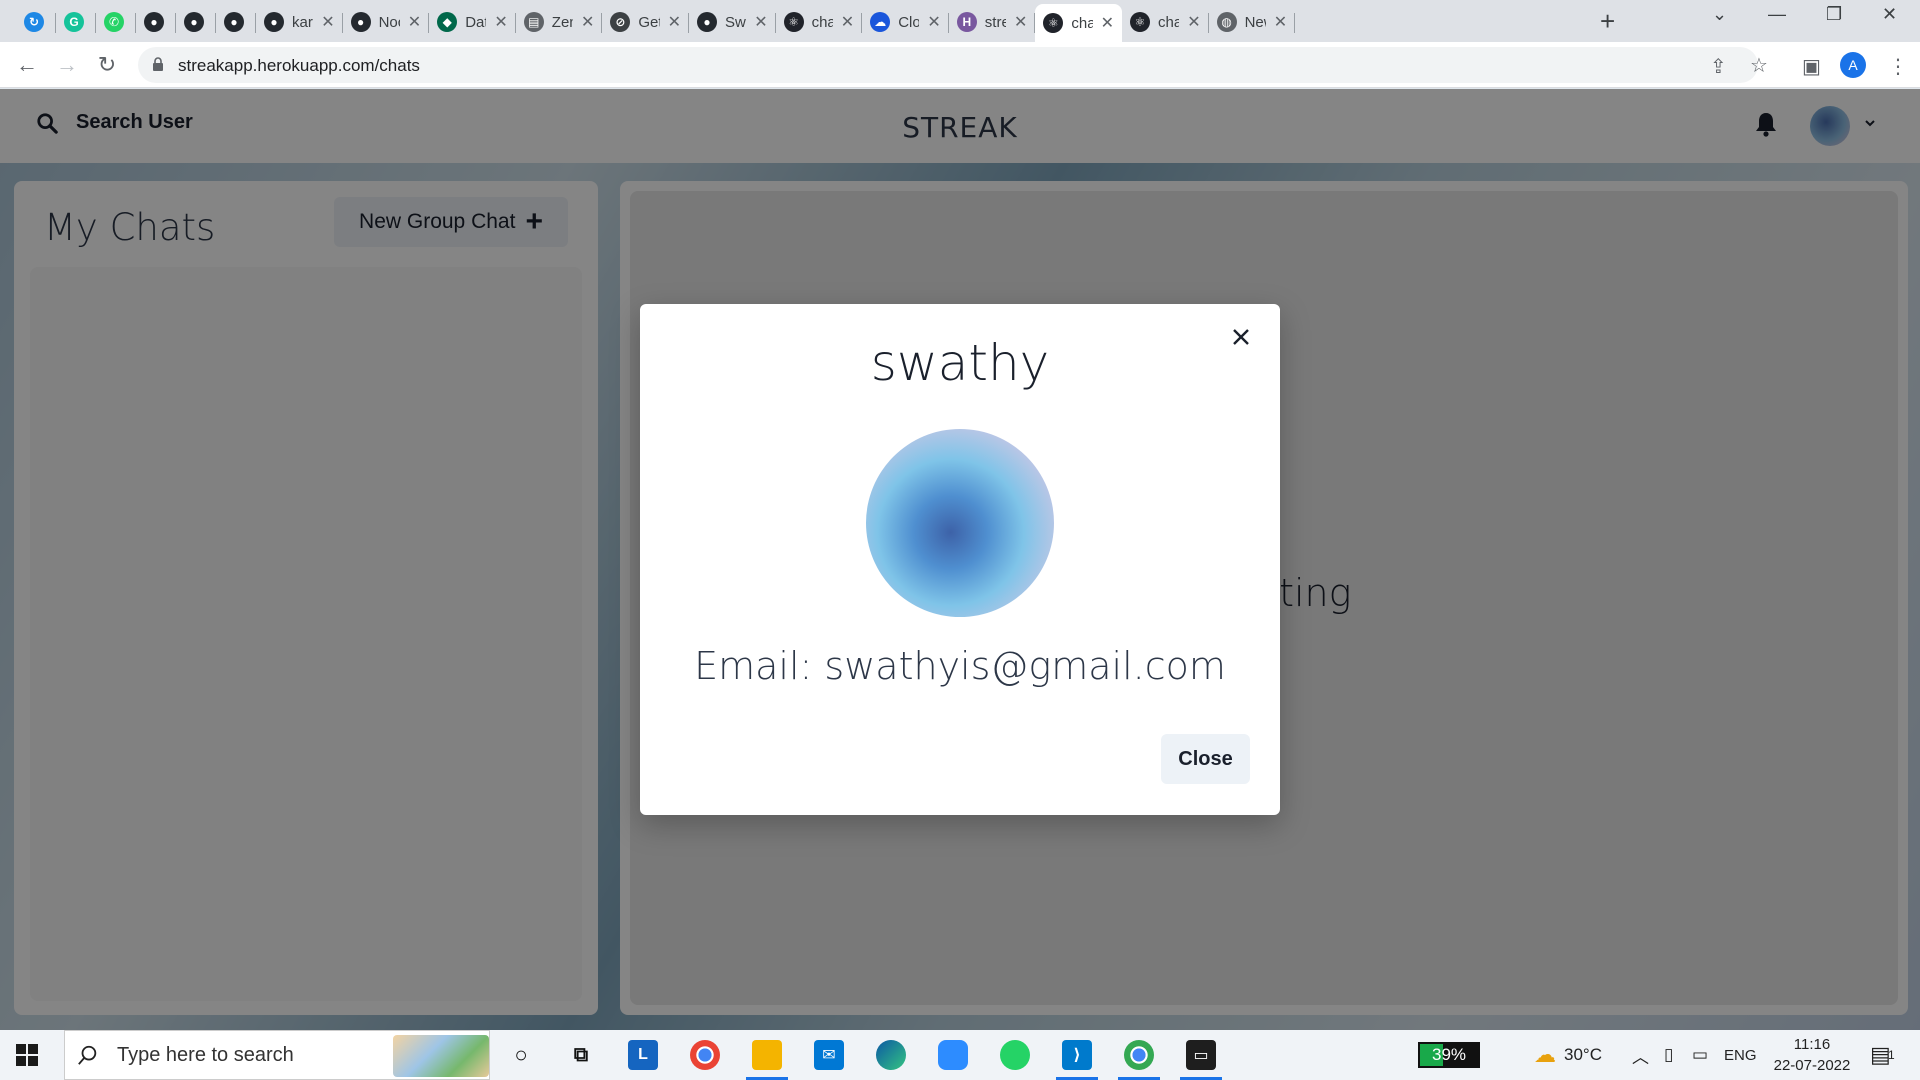  I want to click on tab-title: Get, so click(648, 22).